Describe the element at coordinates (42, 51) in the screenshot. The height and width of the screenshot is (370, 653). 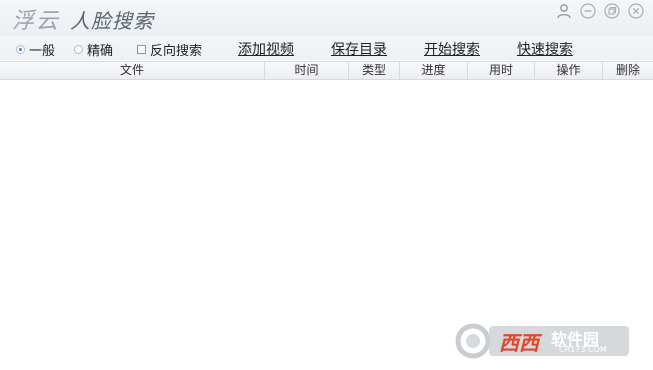
I see `mode-normal-label: 一般` at that location.